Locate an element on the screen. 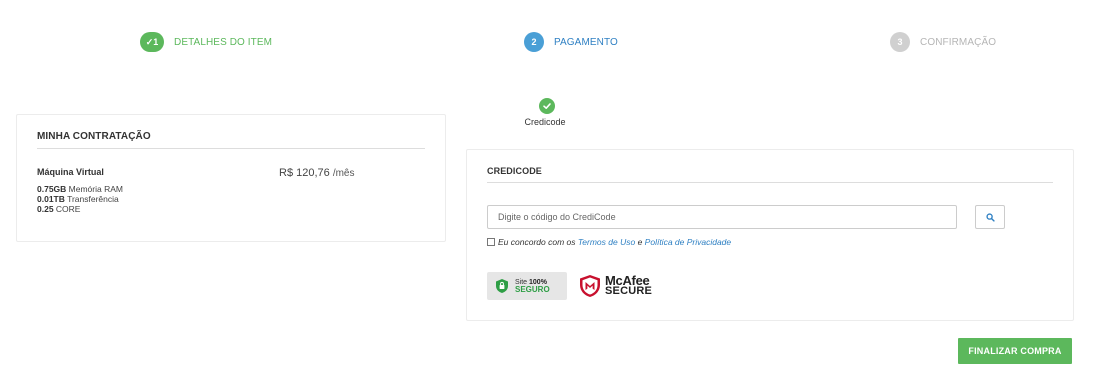 The image size is (1118, 376). step-label-3: CONFIRMAÇÃO is located at coordinates (958, 42).